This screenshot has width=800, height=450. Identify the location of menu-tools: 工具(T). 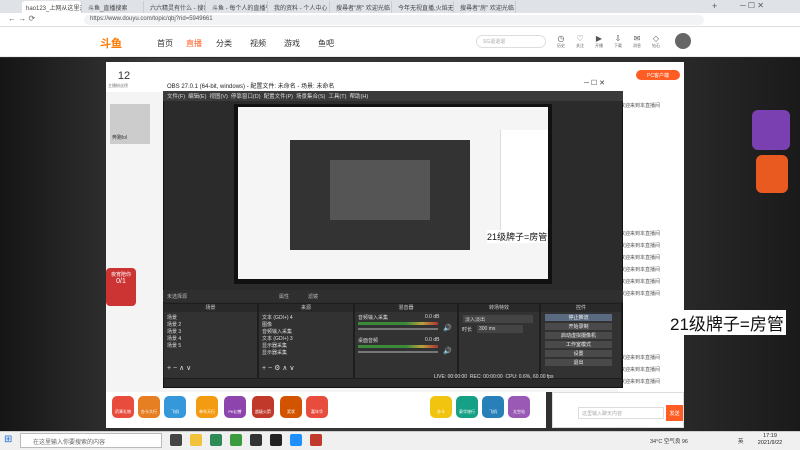
(337, 97).